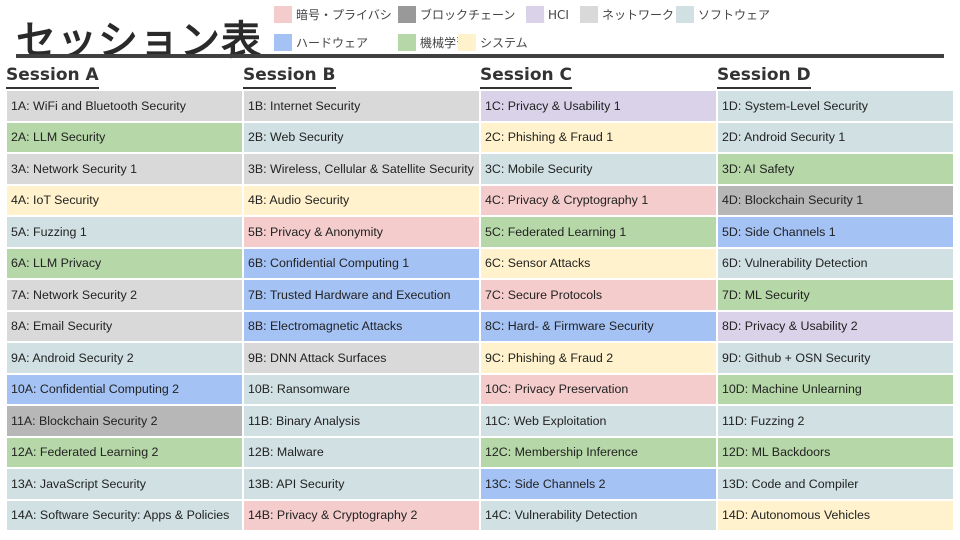 The width and height of the screenshot is (960, 540). What do you see at coordinates (598, 106) in the screenshot?
I see `session-cell: 1C: Privacy & Usability 1` at bounding box center [598, 106].